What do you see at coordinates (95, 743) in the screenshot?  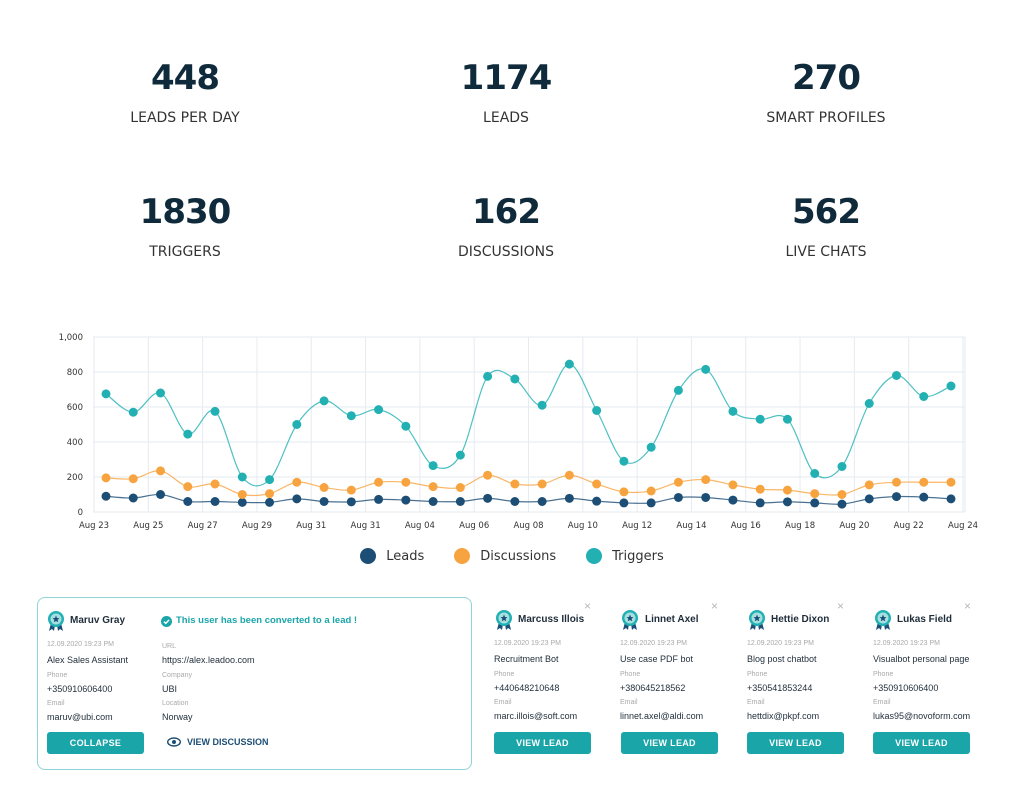 I see `collapse-button: COLLAPSE` at bounding box center [95, 743].